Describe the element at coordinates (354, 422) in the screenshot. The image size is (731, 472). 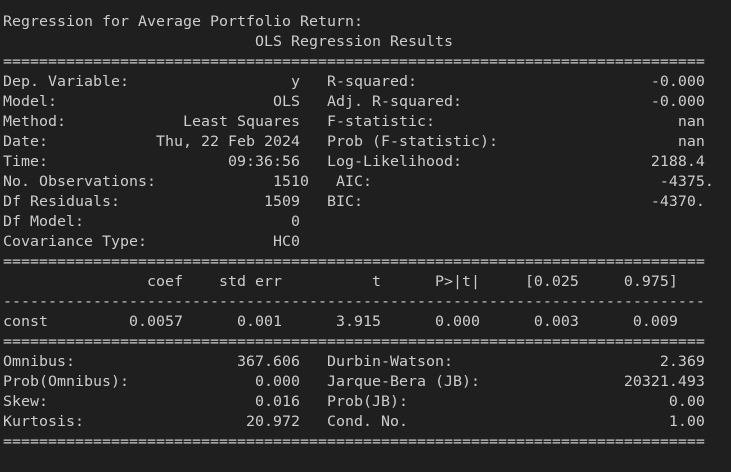
I see `diagnostic-row: Kurtosis: 20.972 Cond. No. 1.00` at that location.